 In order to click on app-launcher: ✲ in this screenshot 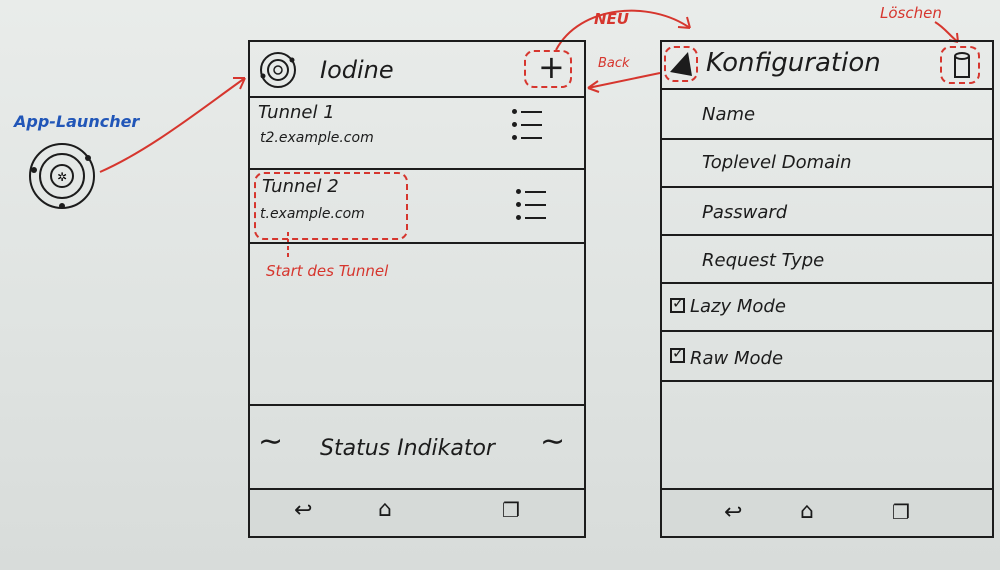, I will do `click(62, 176)`.